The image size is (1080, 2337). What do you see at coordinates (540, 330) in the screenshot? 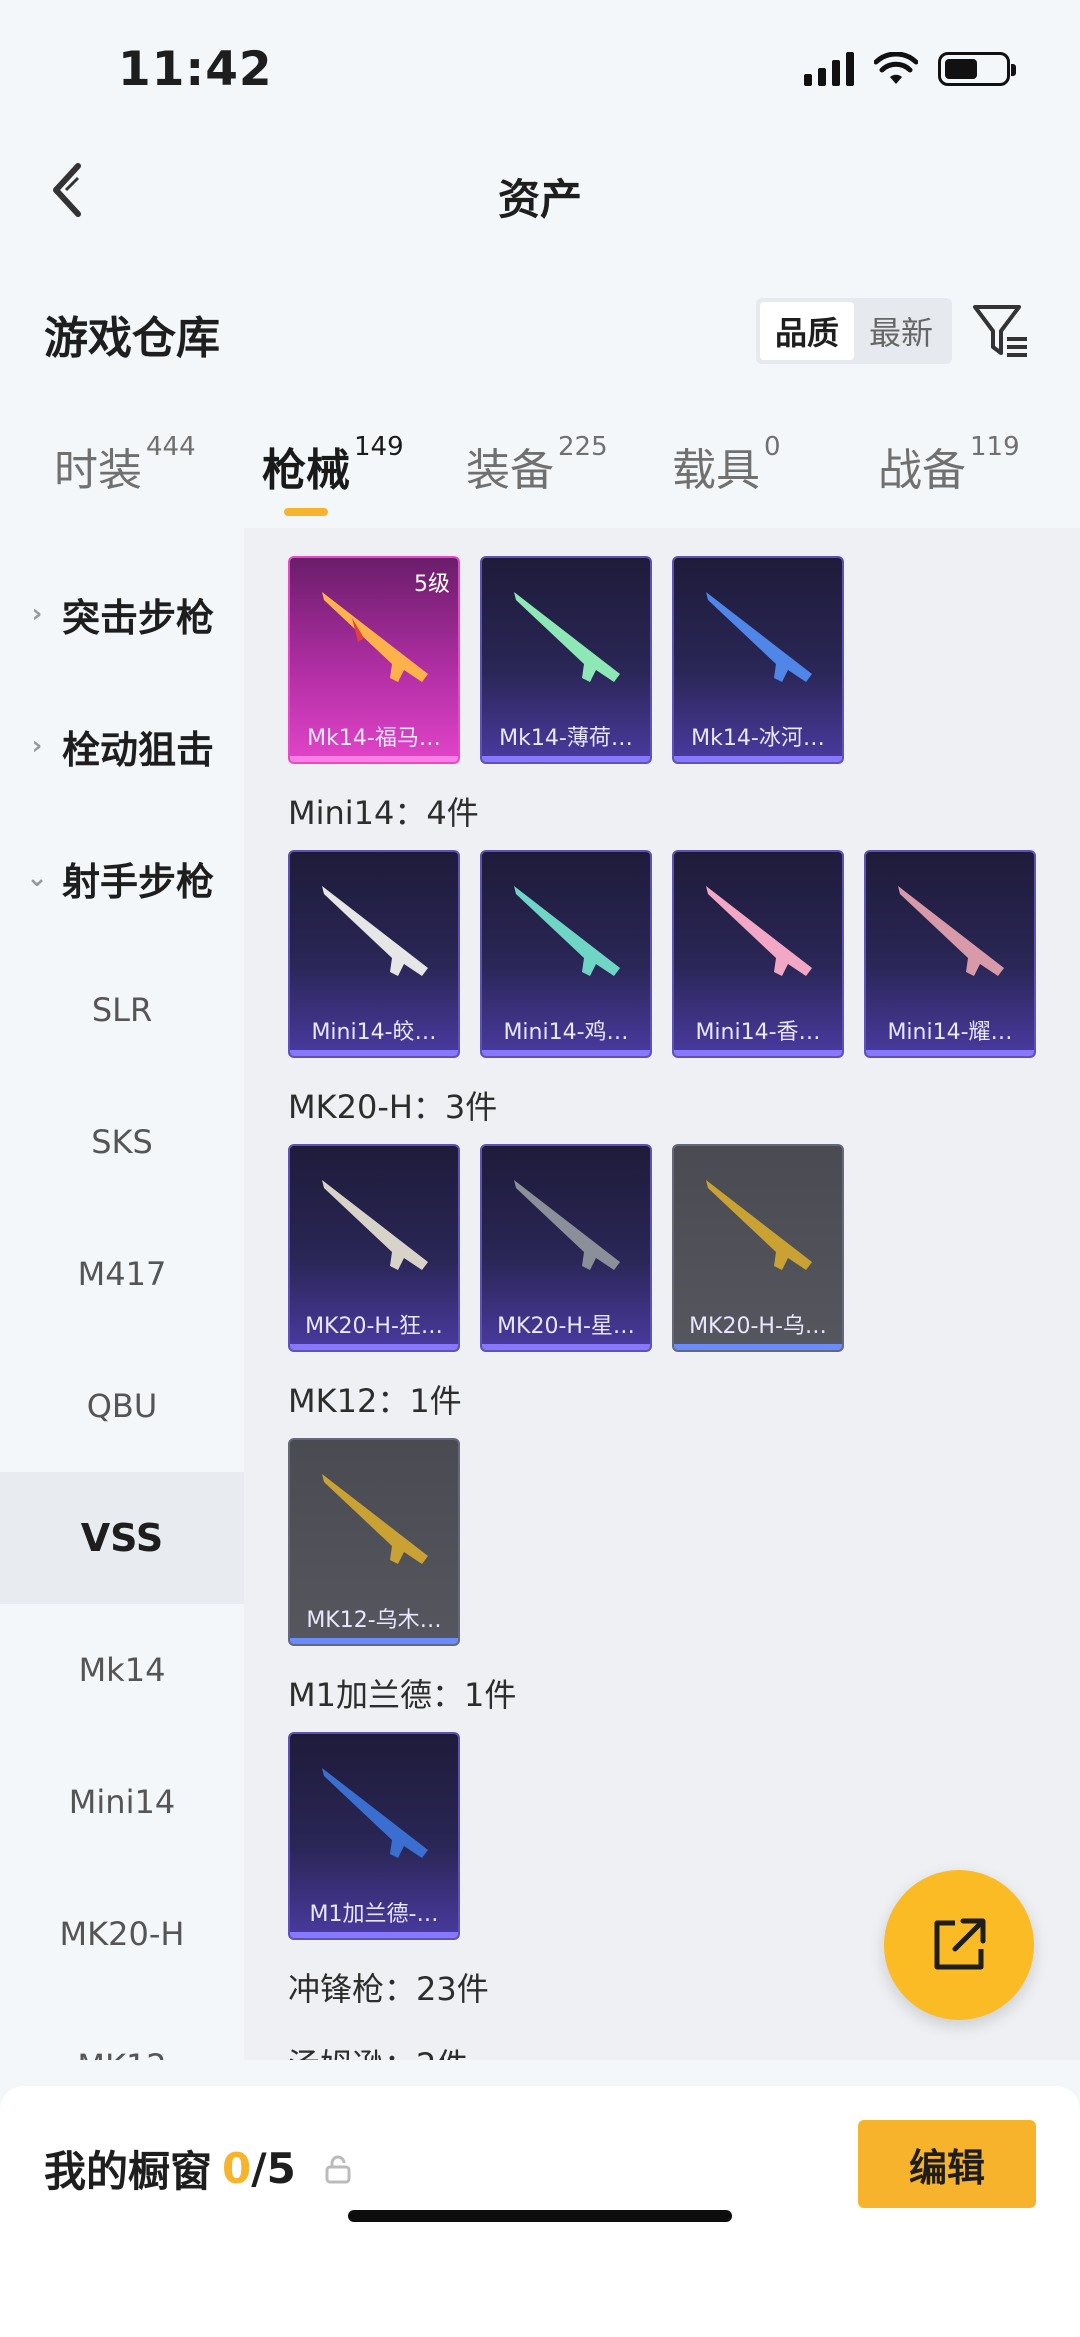
I see `warehouse-header: 游戏仓库 品质 最新` at bounding box center [540, 330].